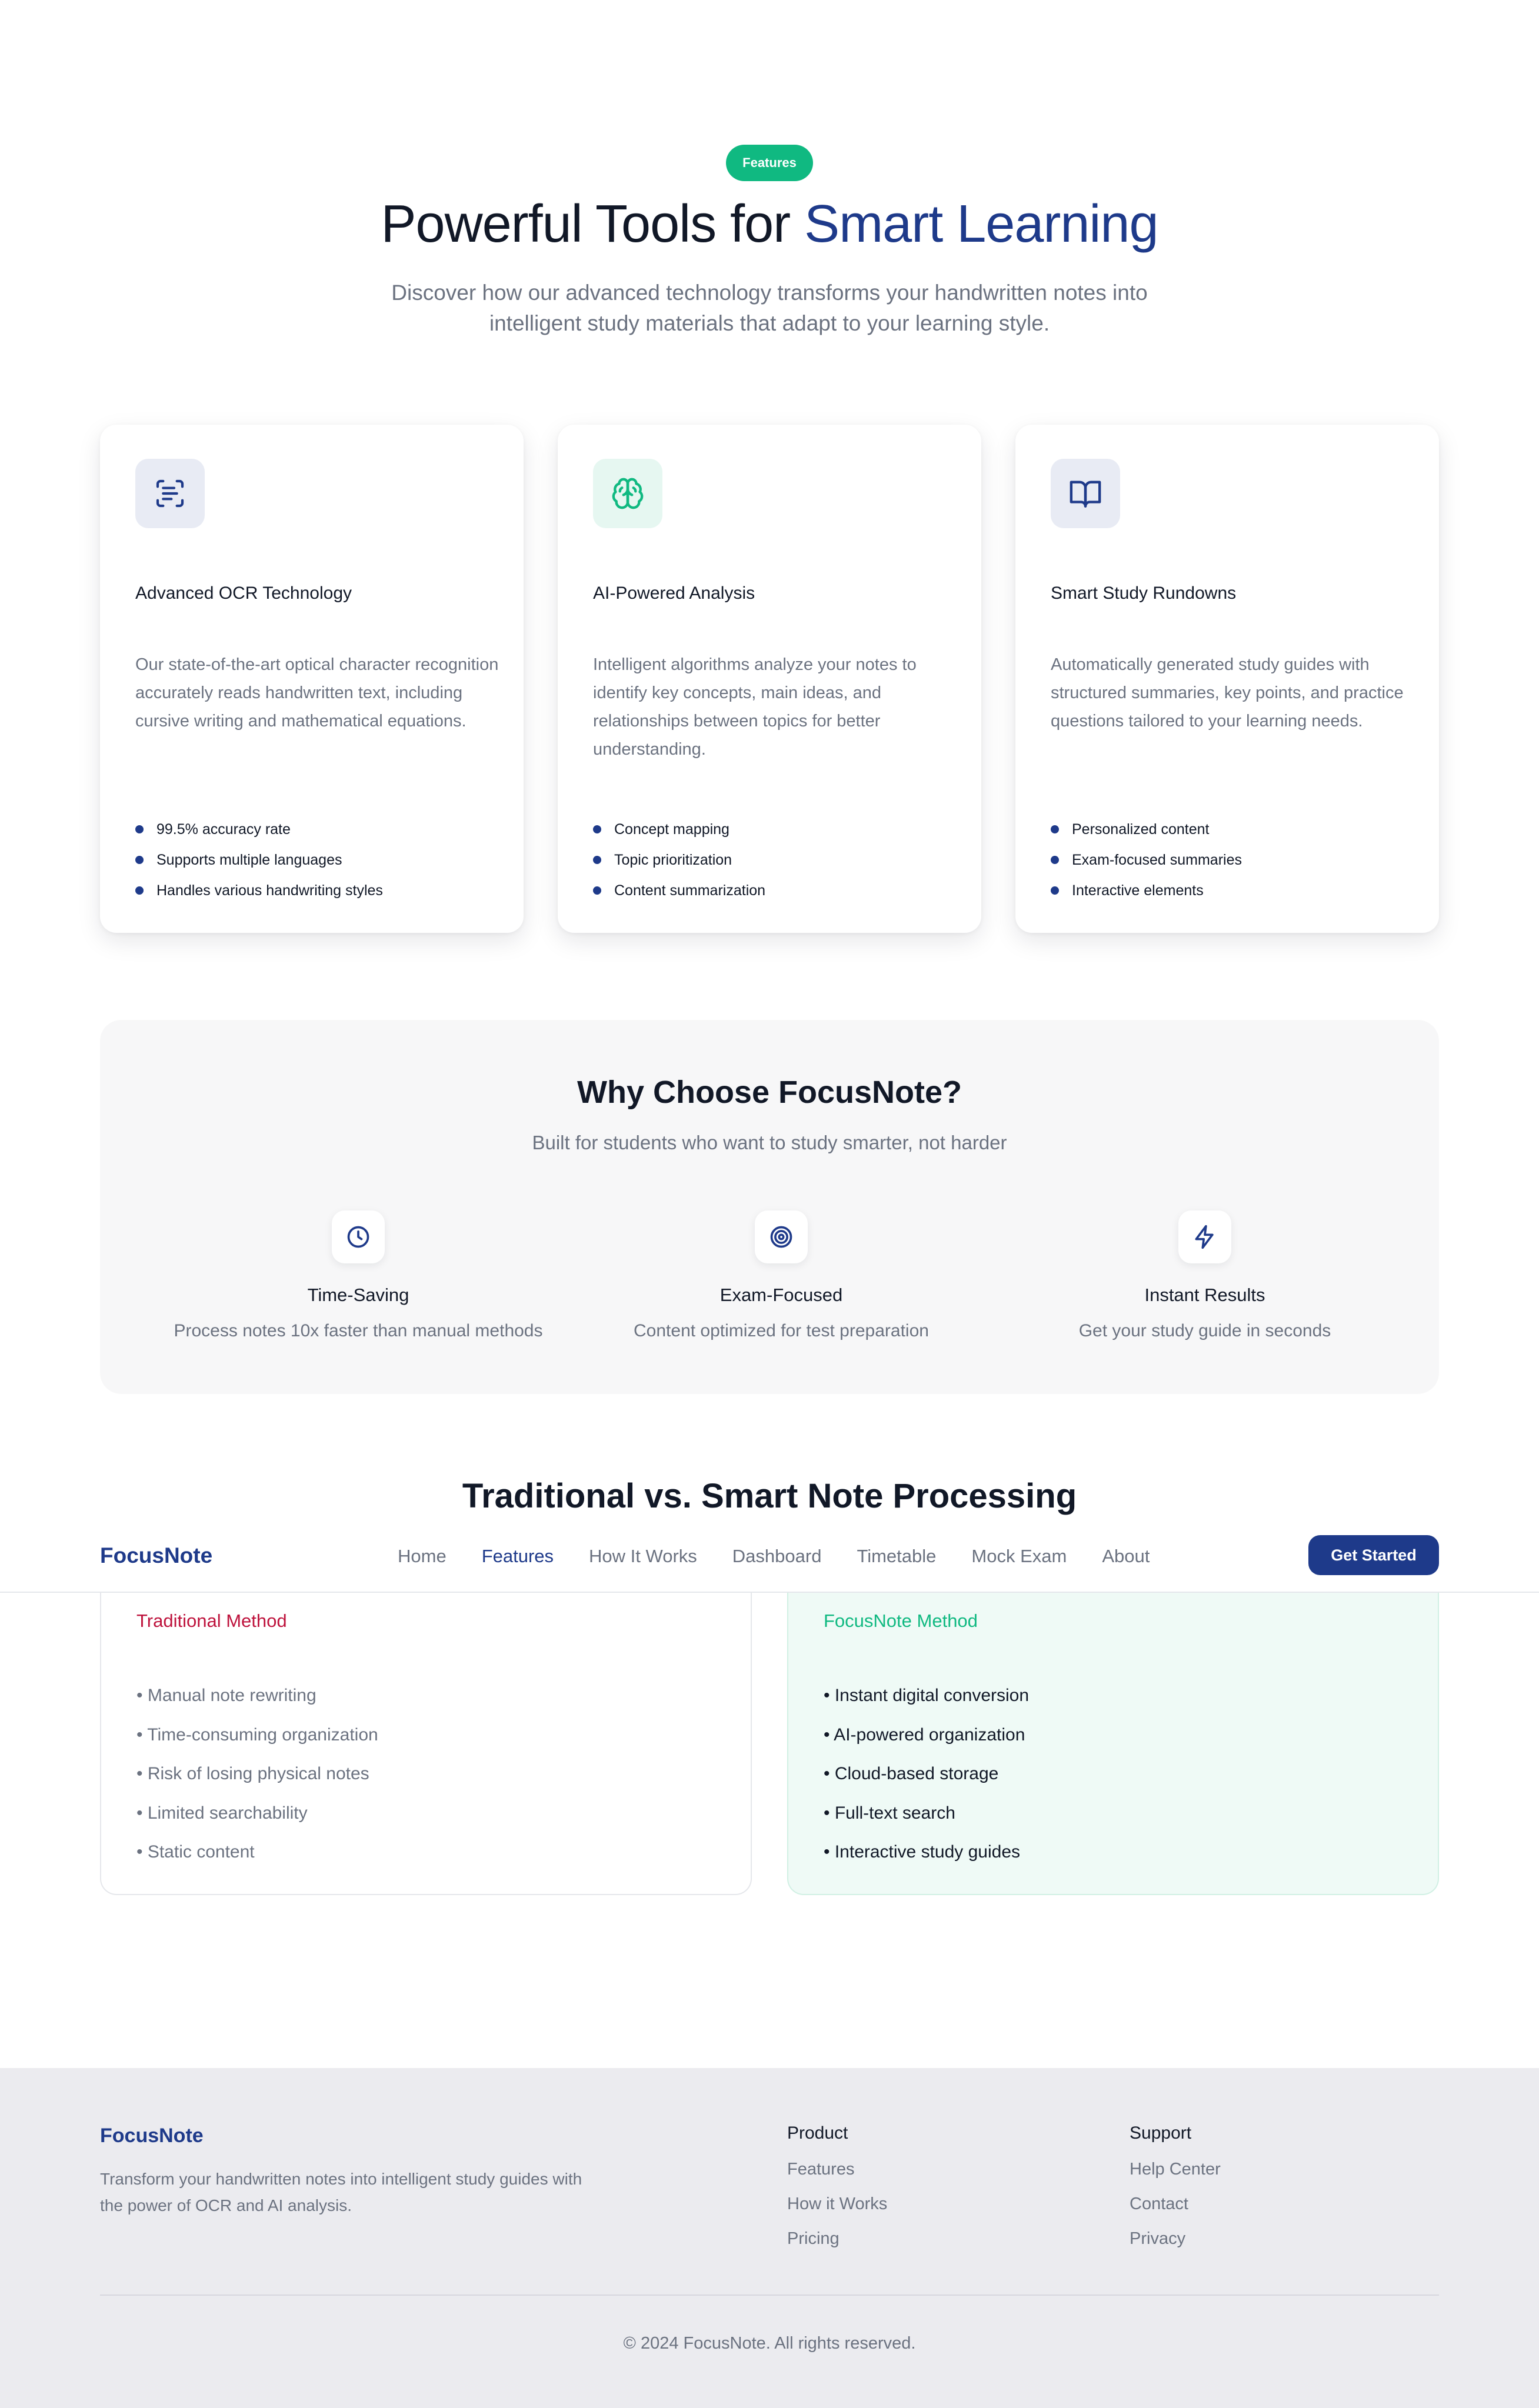 This screenshot has width=1539, height=2408. Describe the element at coordinates (358, 1236) in the screenshot. I see `clock-icon` at that location.